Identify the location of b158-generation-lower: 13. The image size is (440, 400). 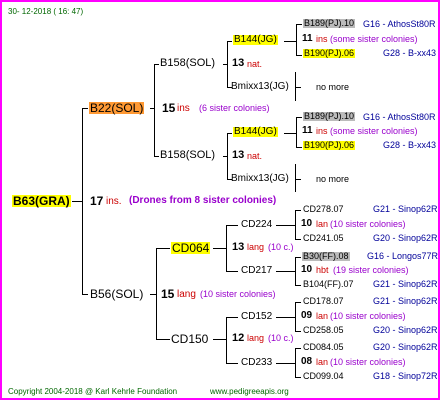
(238, 155).